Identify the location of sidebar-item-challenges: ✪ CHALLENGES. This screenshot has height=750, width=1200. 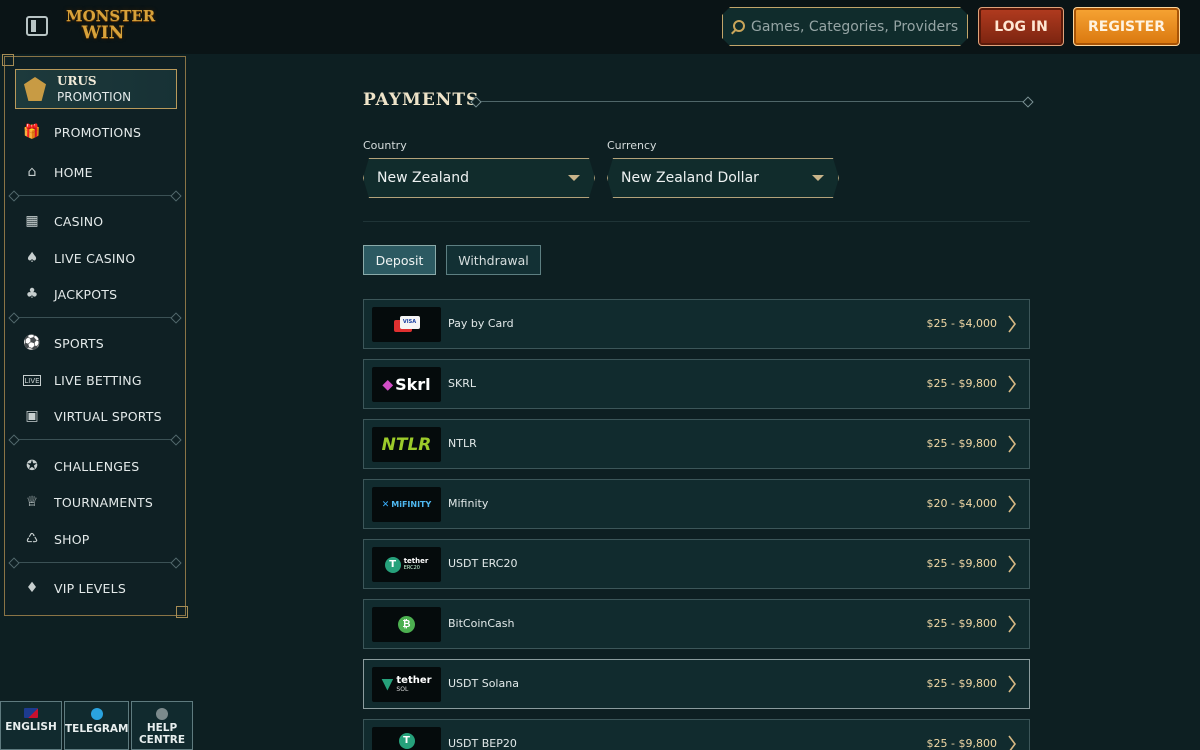
(103, 466).